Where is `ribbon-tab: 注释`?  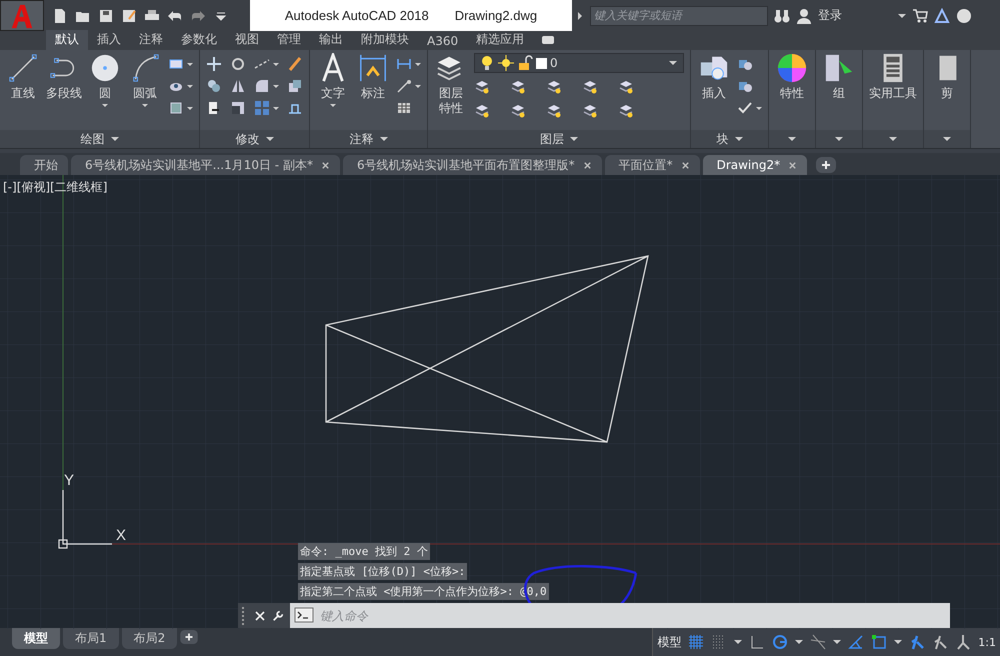
ribbon-tab: 注释 is located at coordinates (151, 40).